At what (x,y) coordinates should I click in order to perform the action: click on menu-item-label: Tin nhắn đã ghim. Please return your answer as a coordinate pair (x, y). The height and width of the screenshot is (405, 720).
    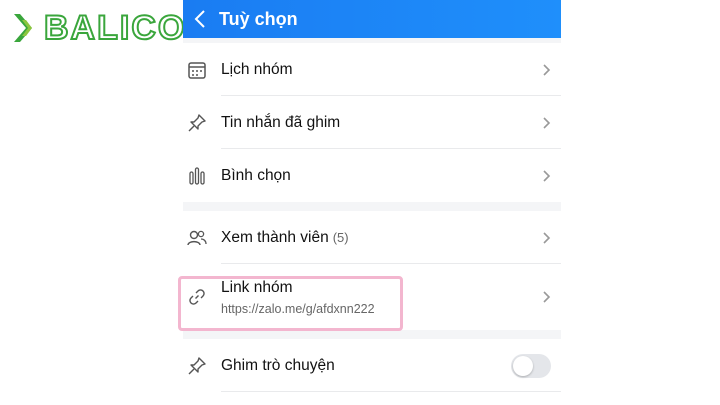
    Looking at the image, I should click on (281, 122).